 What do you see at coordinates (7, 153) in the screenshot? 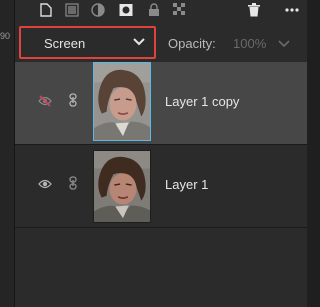
I see `left-panel-strip: 90` at bounding box center [7, 153].